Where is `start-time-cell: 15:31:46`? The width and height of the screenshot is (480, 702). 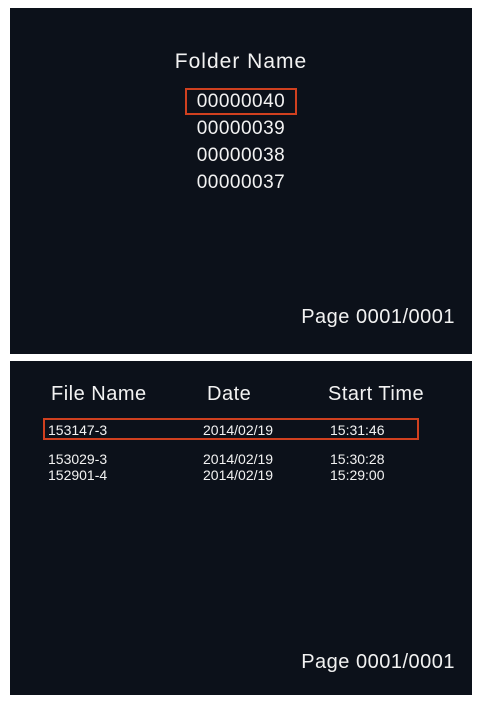
start-time-cell: 15:31:46 is located at coordinates (357, 430).